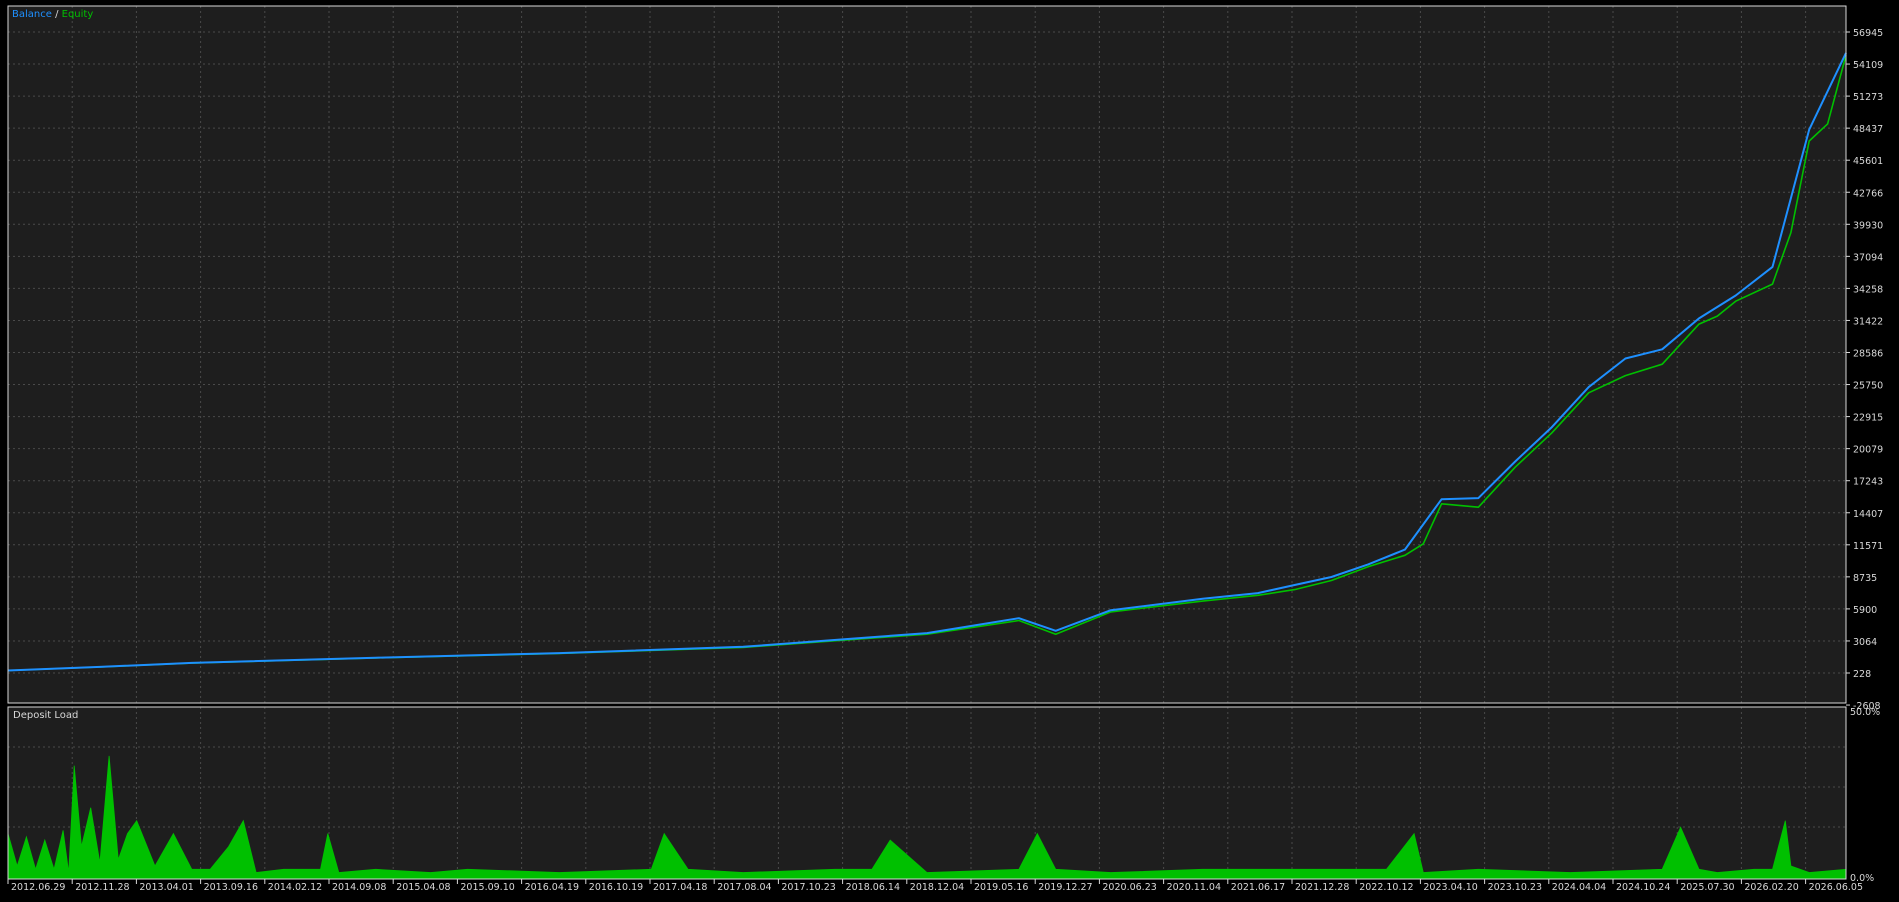 The width and height of the screenshot is (1899, 902). What do you see at coordinates (1515, 887) in the screenshot?
I see `x-tick-label: 2023.10.23` at bounding box center [1515, 887].